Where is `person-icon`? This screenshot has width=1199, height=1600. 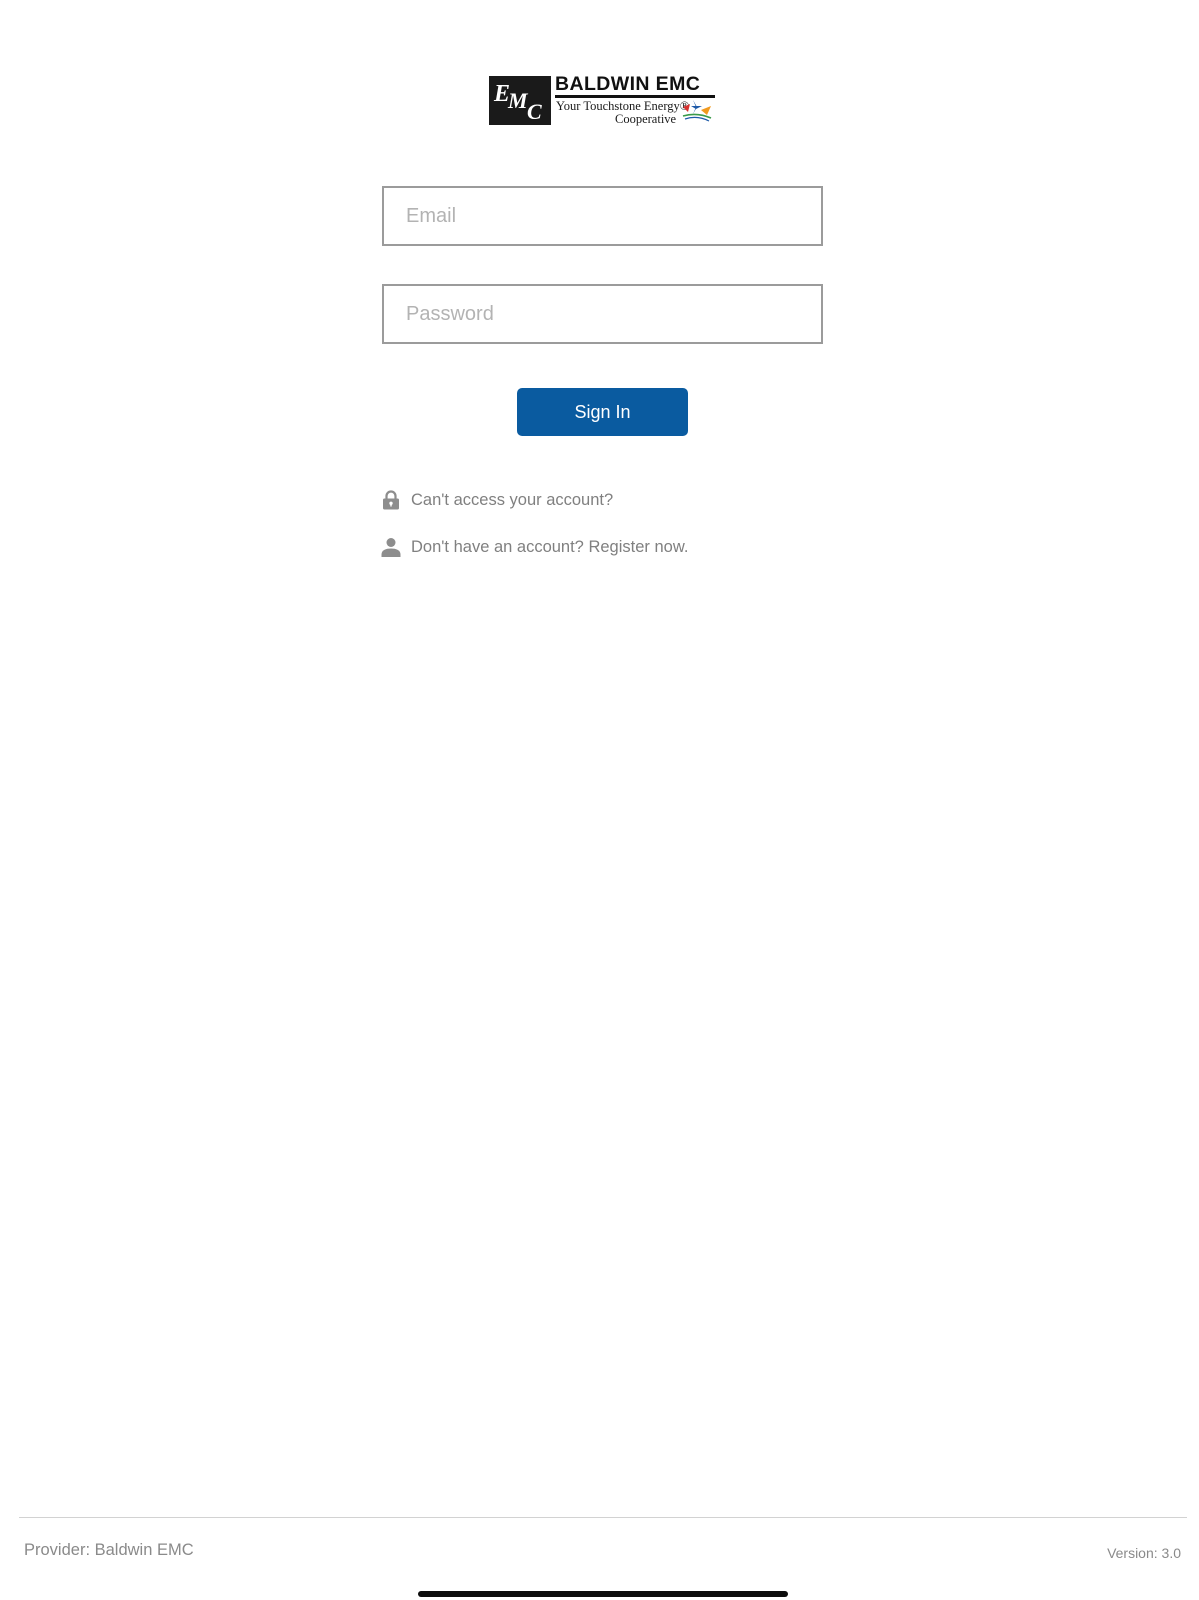
person-icon is located at coordinates (391, 547).